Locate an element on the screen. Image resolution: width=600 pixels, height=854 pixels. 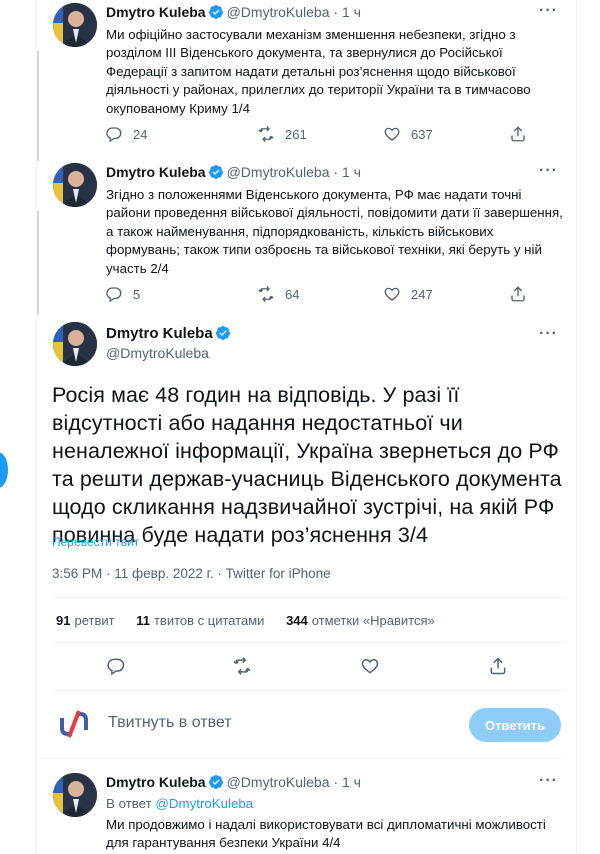
likes-label: отметки «Нравится» is located at coordinates (373, 620).